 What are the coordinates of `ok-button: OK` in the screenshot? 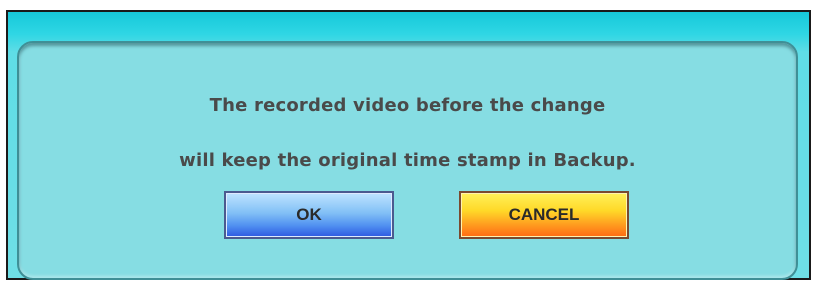 It's located at (309, 215).